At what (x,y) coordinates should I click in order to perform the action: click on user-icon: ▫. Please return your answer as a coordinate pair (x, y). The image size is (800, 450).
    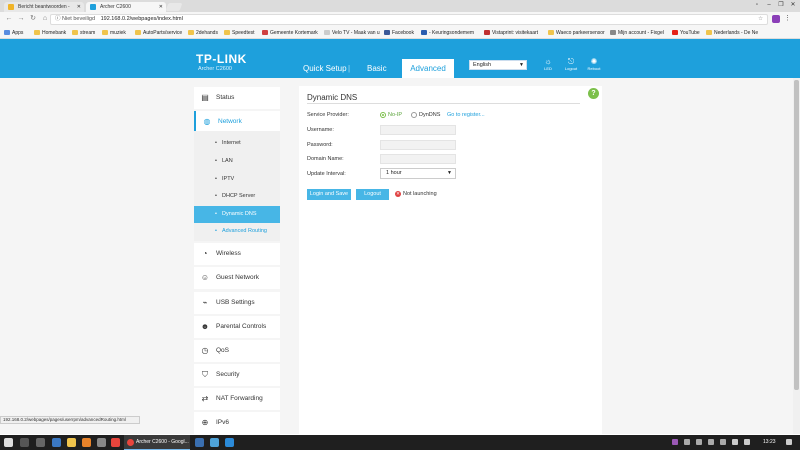
    Looking at the image, I should click on (757, 5).